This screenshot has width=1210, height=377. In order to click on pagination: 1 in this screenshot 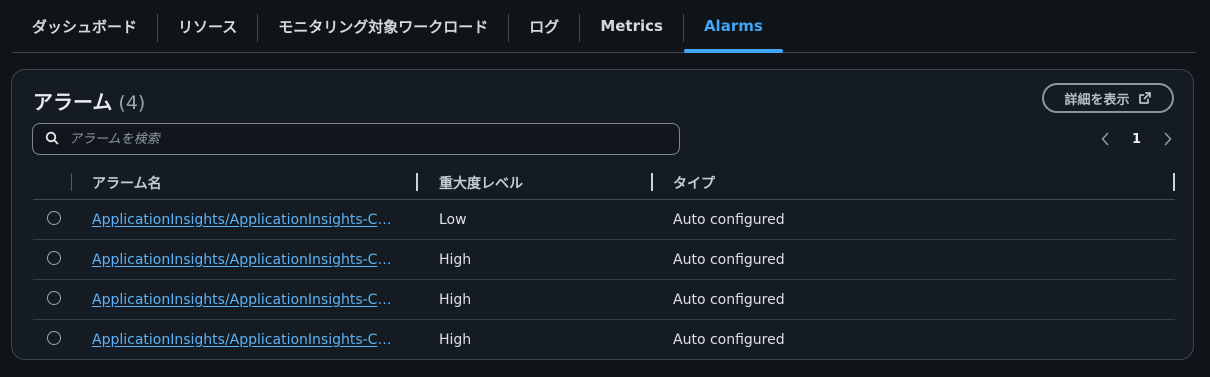, I will do `click(1136, 139)`.